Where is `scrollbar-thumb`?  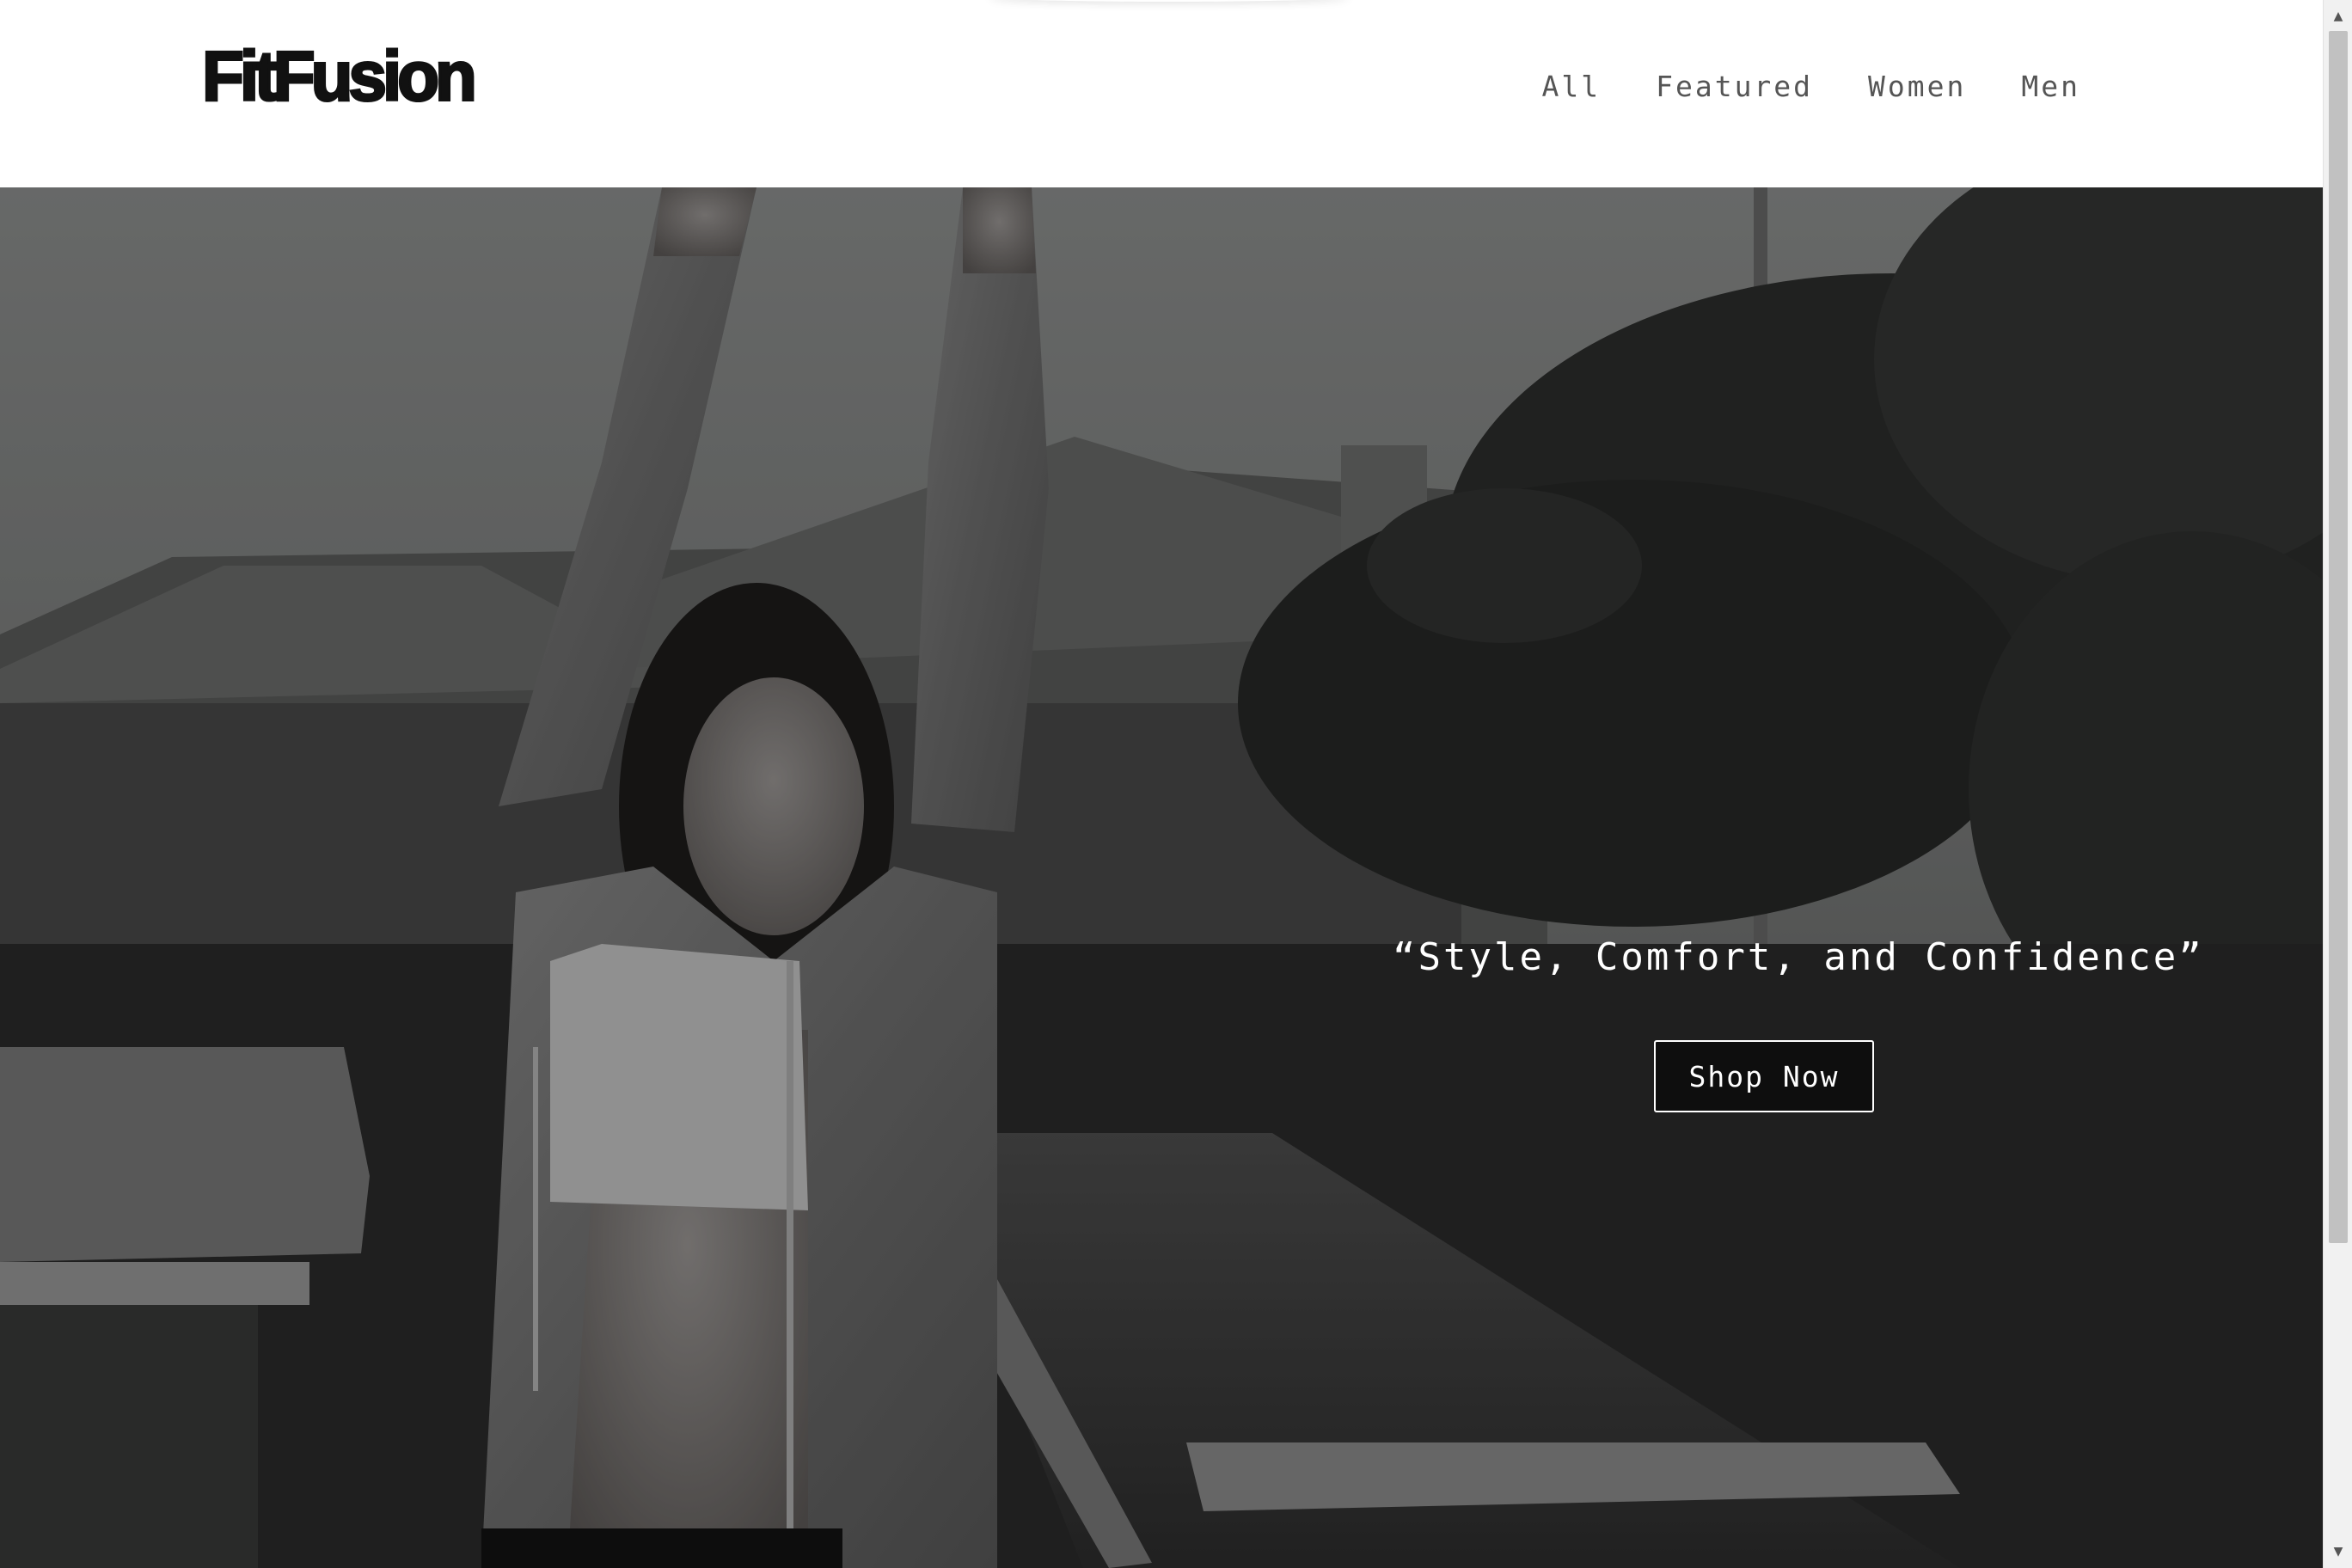 scrollbar-thumb is located at coordinates (2338, 637).